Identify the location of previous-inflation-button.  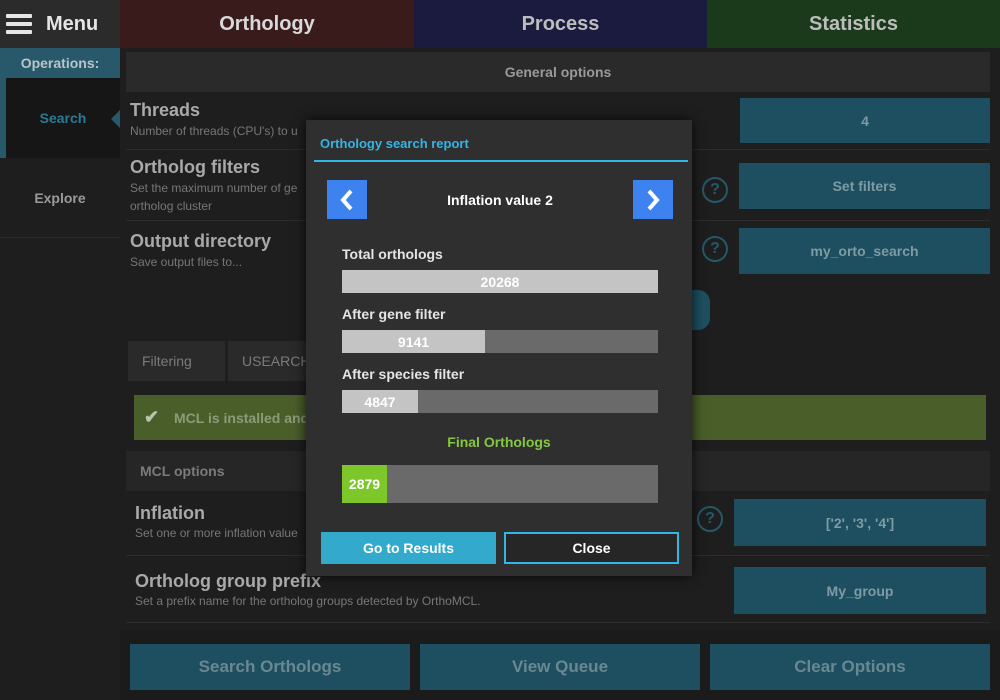
(347, 199).